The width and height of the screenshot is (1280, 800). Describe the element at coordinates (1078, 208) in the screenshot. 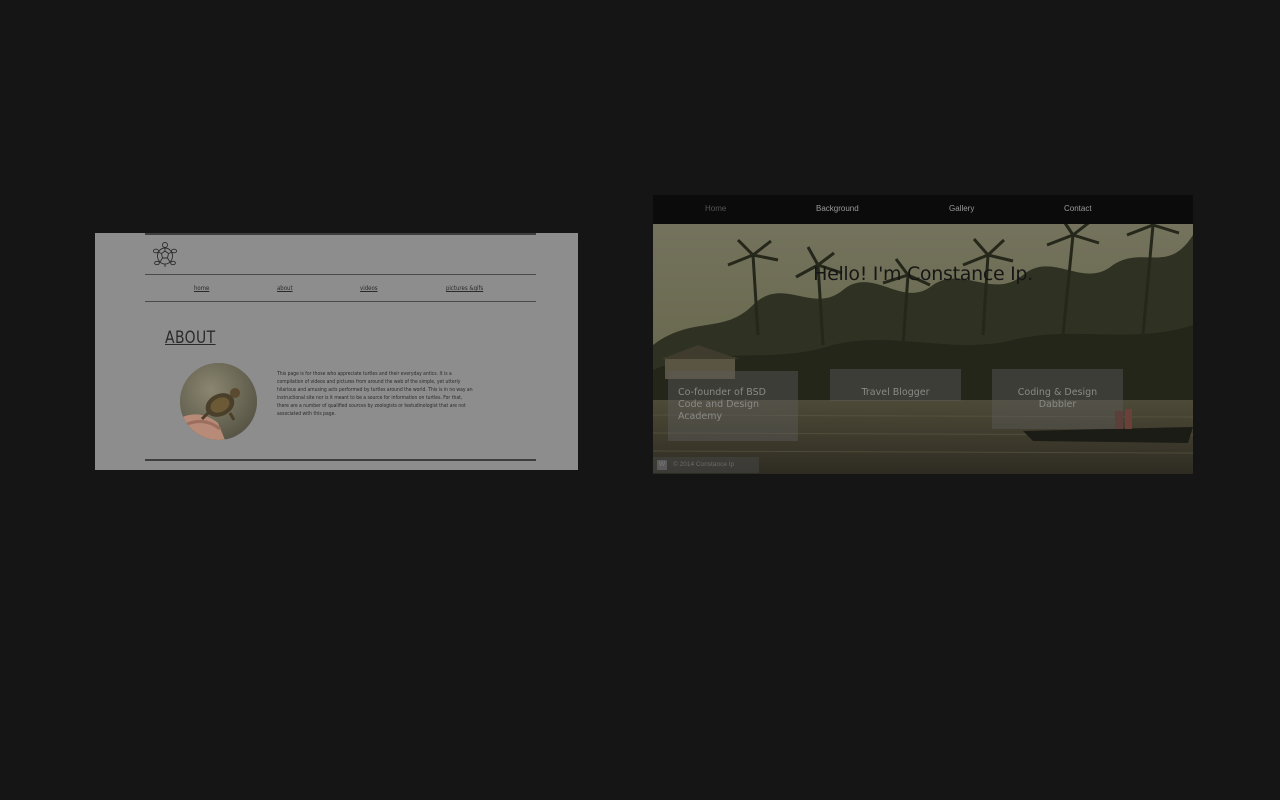

I see `nav-link-contact: Contact` at that location.